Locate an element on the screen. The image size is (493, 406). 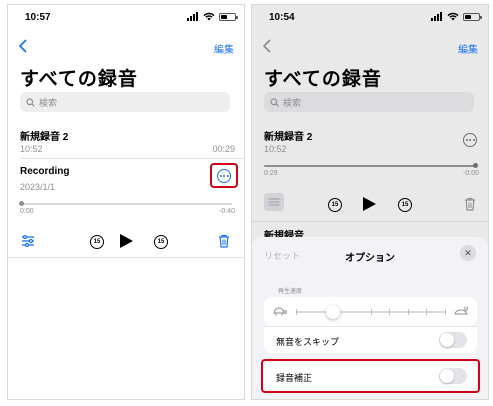
turtle-icon is located at coordinates (280, 311).